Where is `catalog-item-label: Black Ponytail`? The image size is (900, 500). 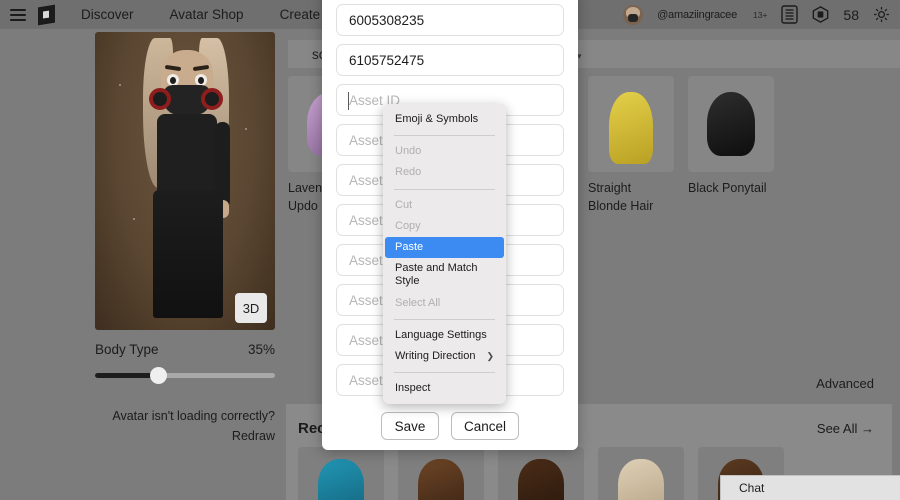 catalog-item-label: Black Ponytail is located at coordinates (731, 188).